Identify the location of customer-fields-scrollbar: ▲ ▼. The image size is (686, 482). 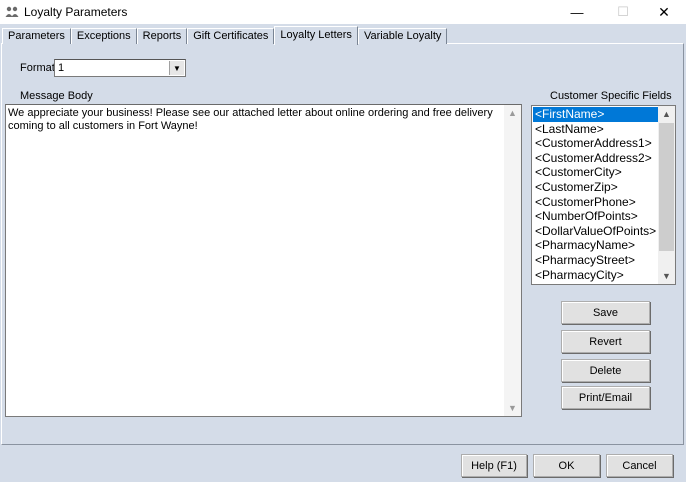
(666, 195).